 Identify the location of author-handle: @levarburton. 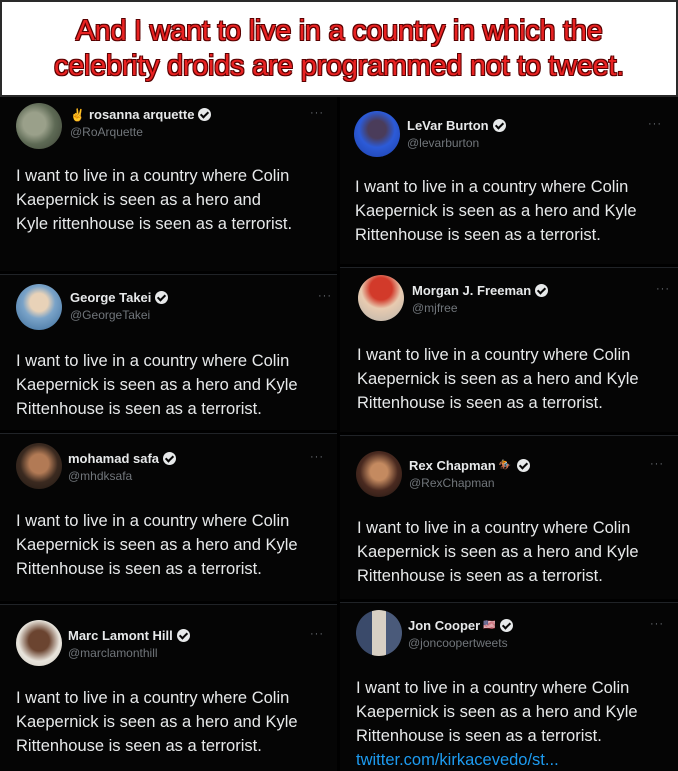
(443, 143).